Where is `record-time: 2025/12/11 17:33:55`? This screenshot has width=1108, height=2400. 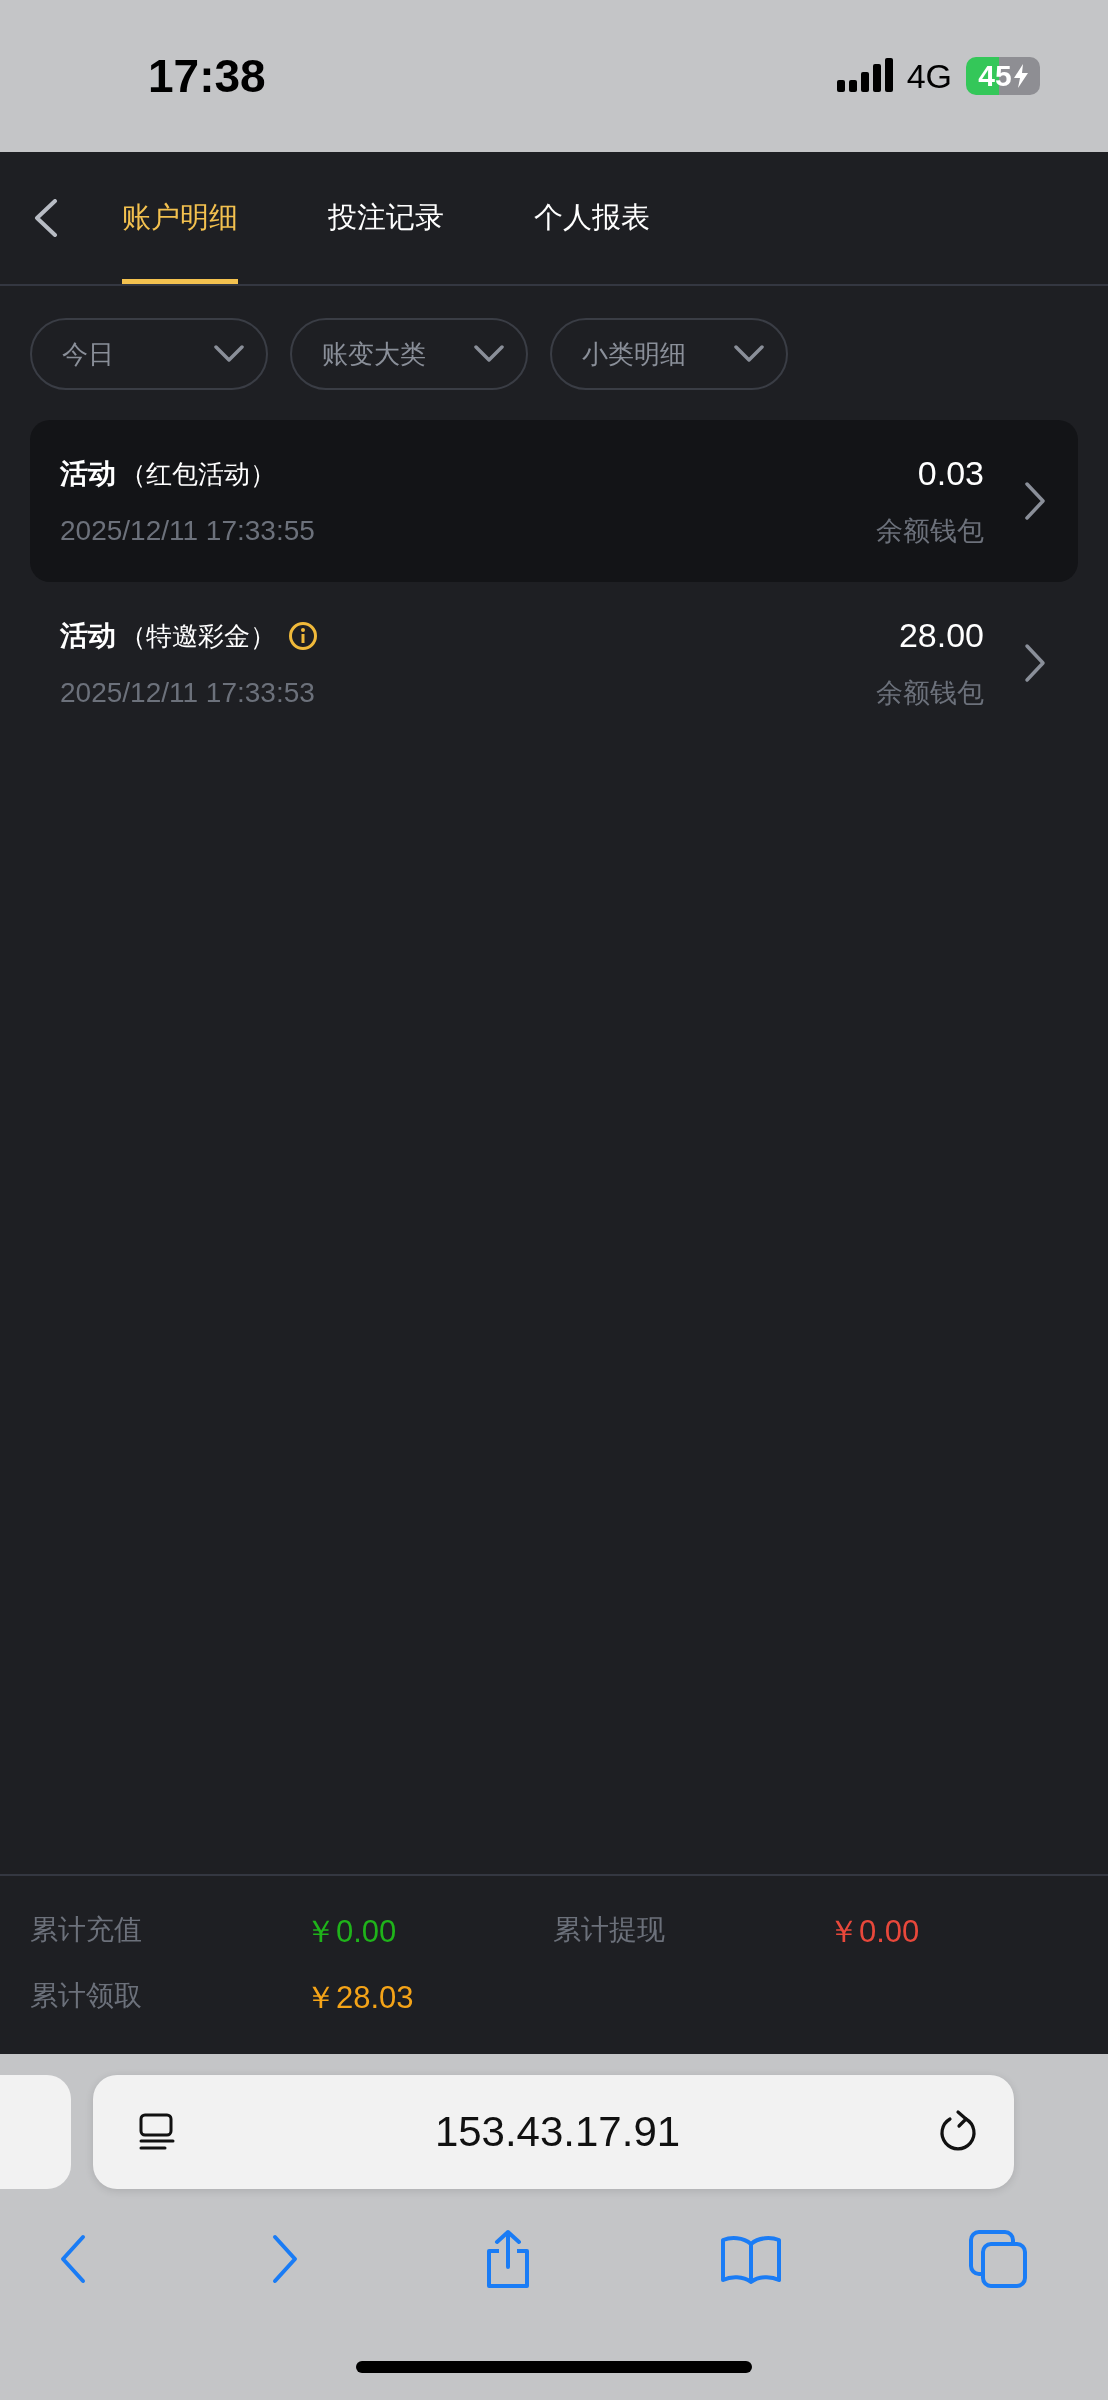
record-time: 2025/12/11 17:33:55 is located at coordinates (188, 531).